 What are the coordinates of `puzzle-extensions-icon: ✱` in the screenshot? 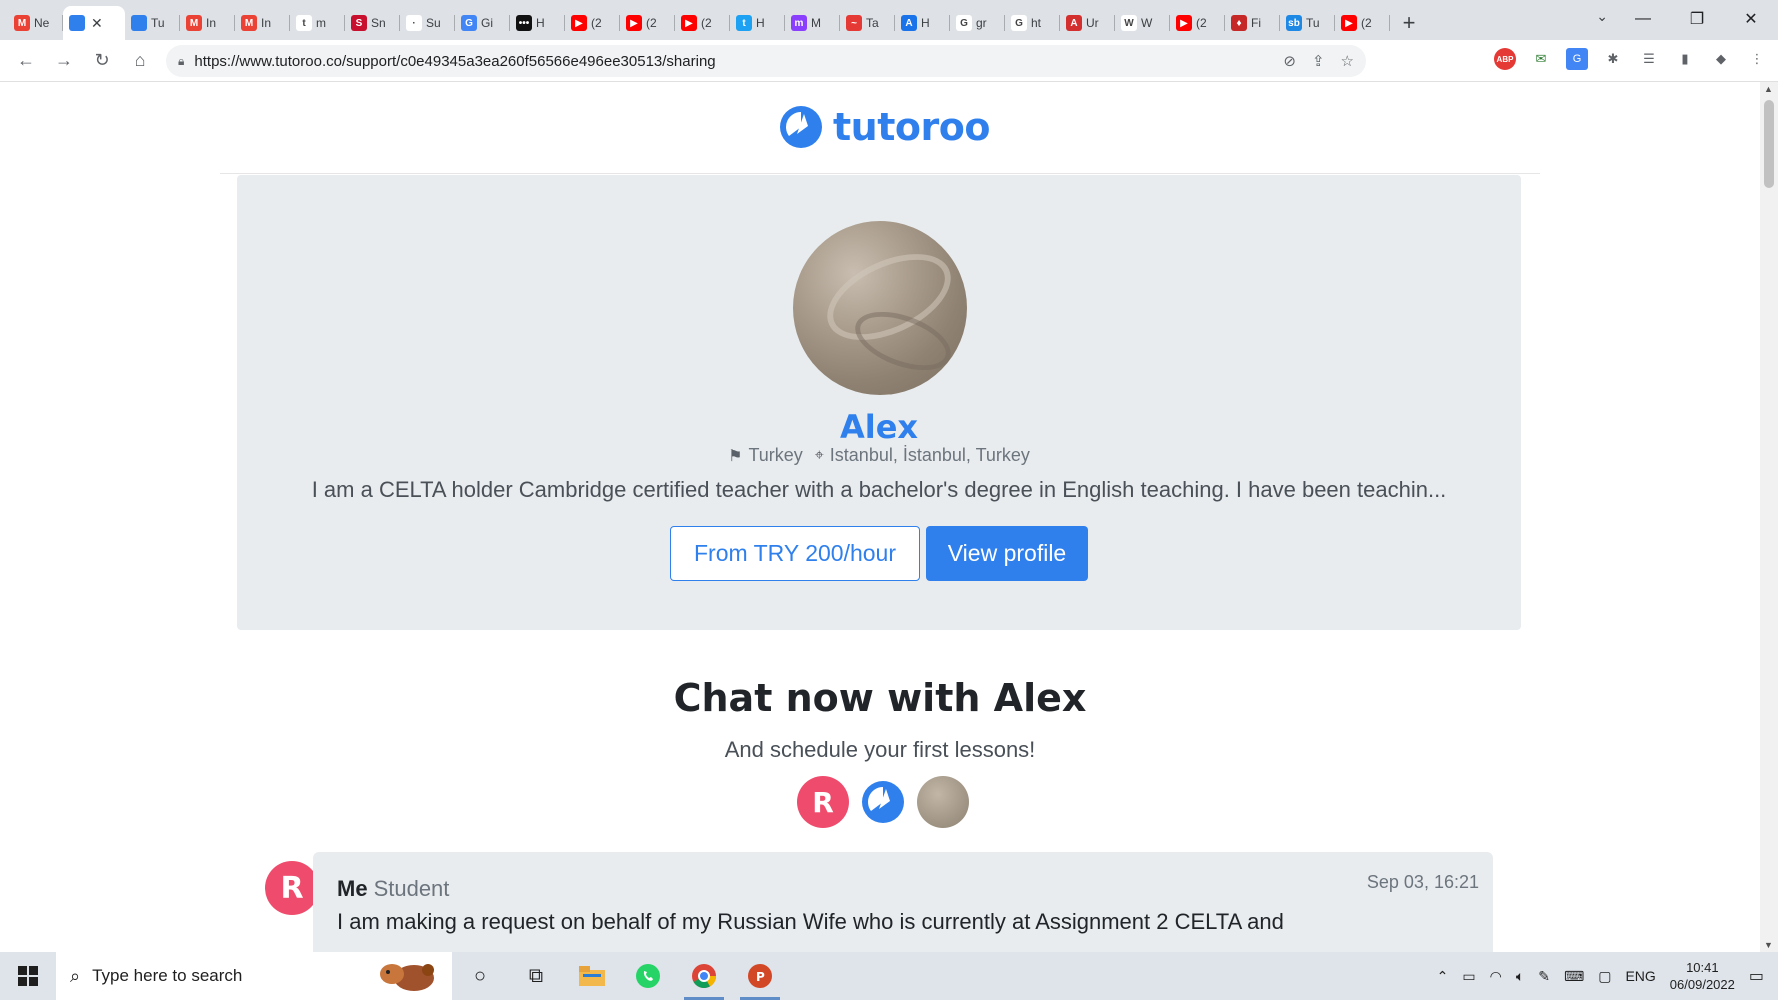 It's located at (1613, 59).